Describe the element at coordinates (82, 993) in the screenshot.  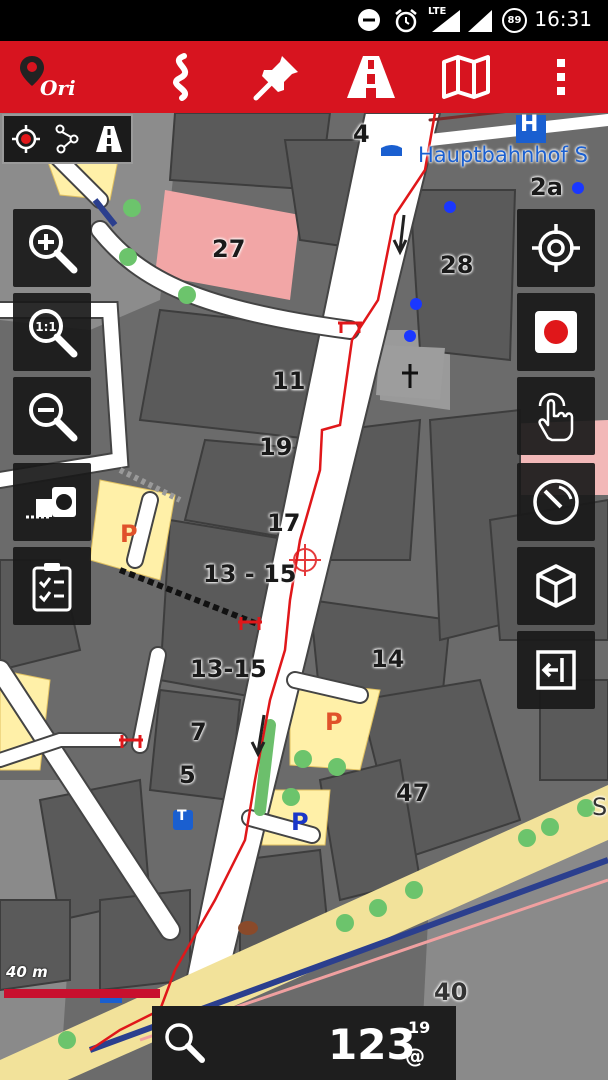
I see `scale-bar` at that location.